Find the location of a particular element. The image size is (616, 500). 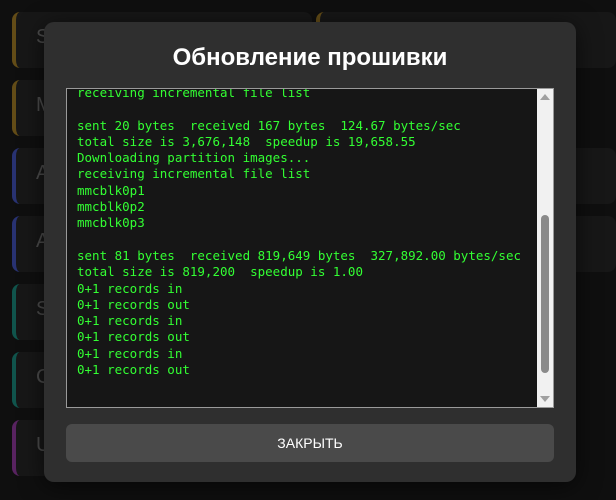

log-line: mmcblk0p3 is located at coordinates (111, 223).